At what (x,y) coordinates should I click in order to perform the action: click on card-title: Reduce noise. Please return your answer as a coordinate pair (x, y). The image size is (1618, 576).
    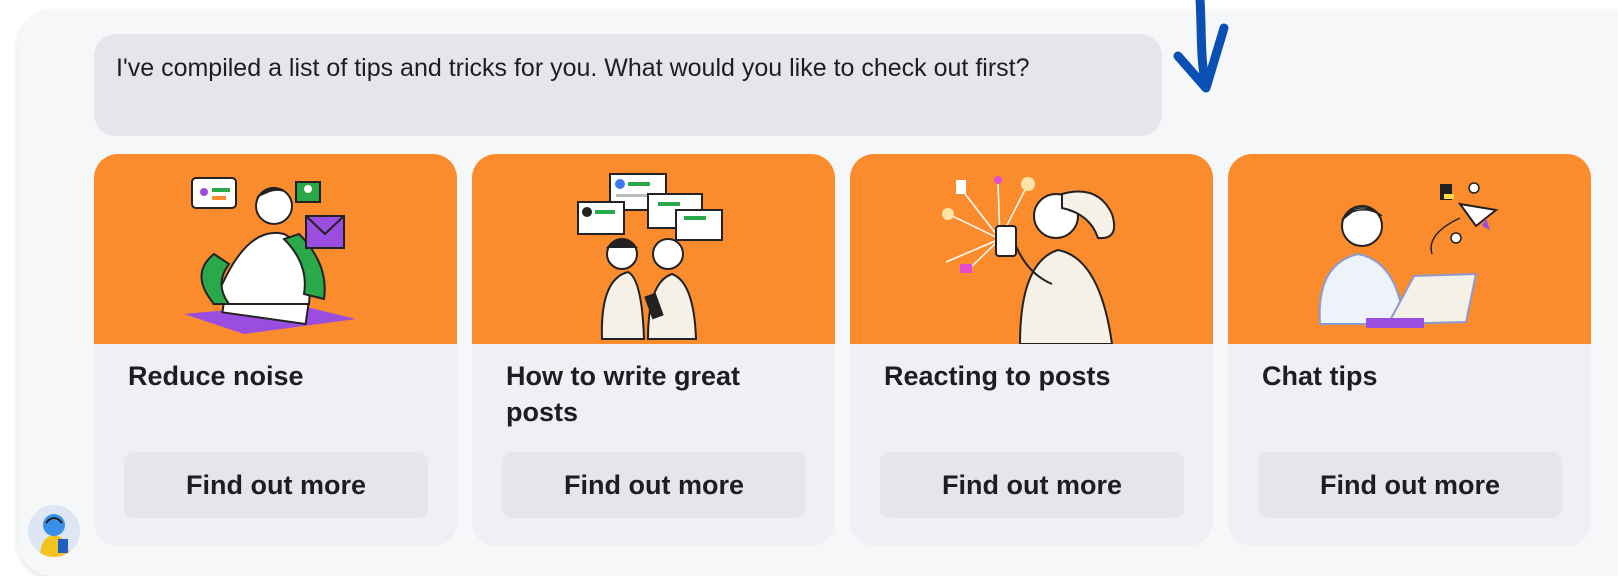
    Looking at the image, I should click on (216, 376).